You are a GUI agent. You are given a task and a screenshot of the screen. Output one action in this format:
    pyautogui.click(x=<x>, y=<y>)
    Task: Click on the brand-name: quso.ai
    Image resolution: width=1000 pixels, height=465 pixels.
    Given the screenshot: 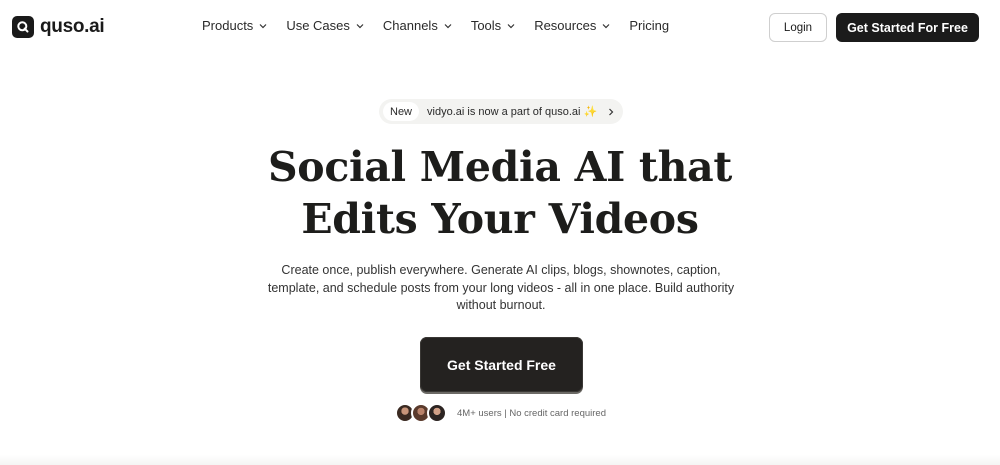 What is the action you would take?
    pyautogui.click(x=72, y=26)
    